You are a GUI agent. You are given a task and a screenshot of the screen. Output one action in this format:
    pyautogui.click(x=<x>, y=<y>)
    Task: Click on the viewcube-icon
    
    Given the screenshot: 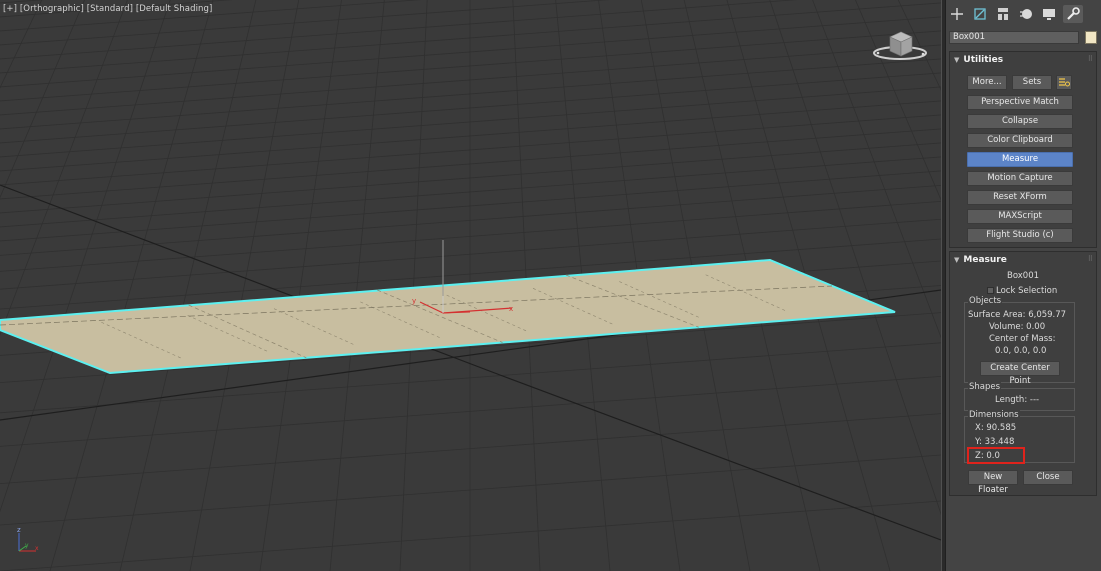 What is the action you would take?
    pyautogui.click(x=899, y=44)
    